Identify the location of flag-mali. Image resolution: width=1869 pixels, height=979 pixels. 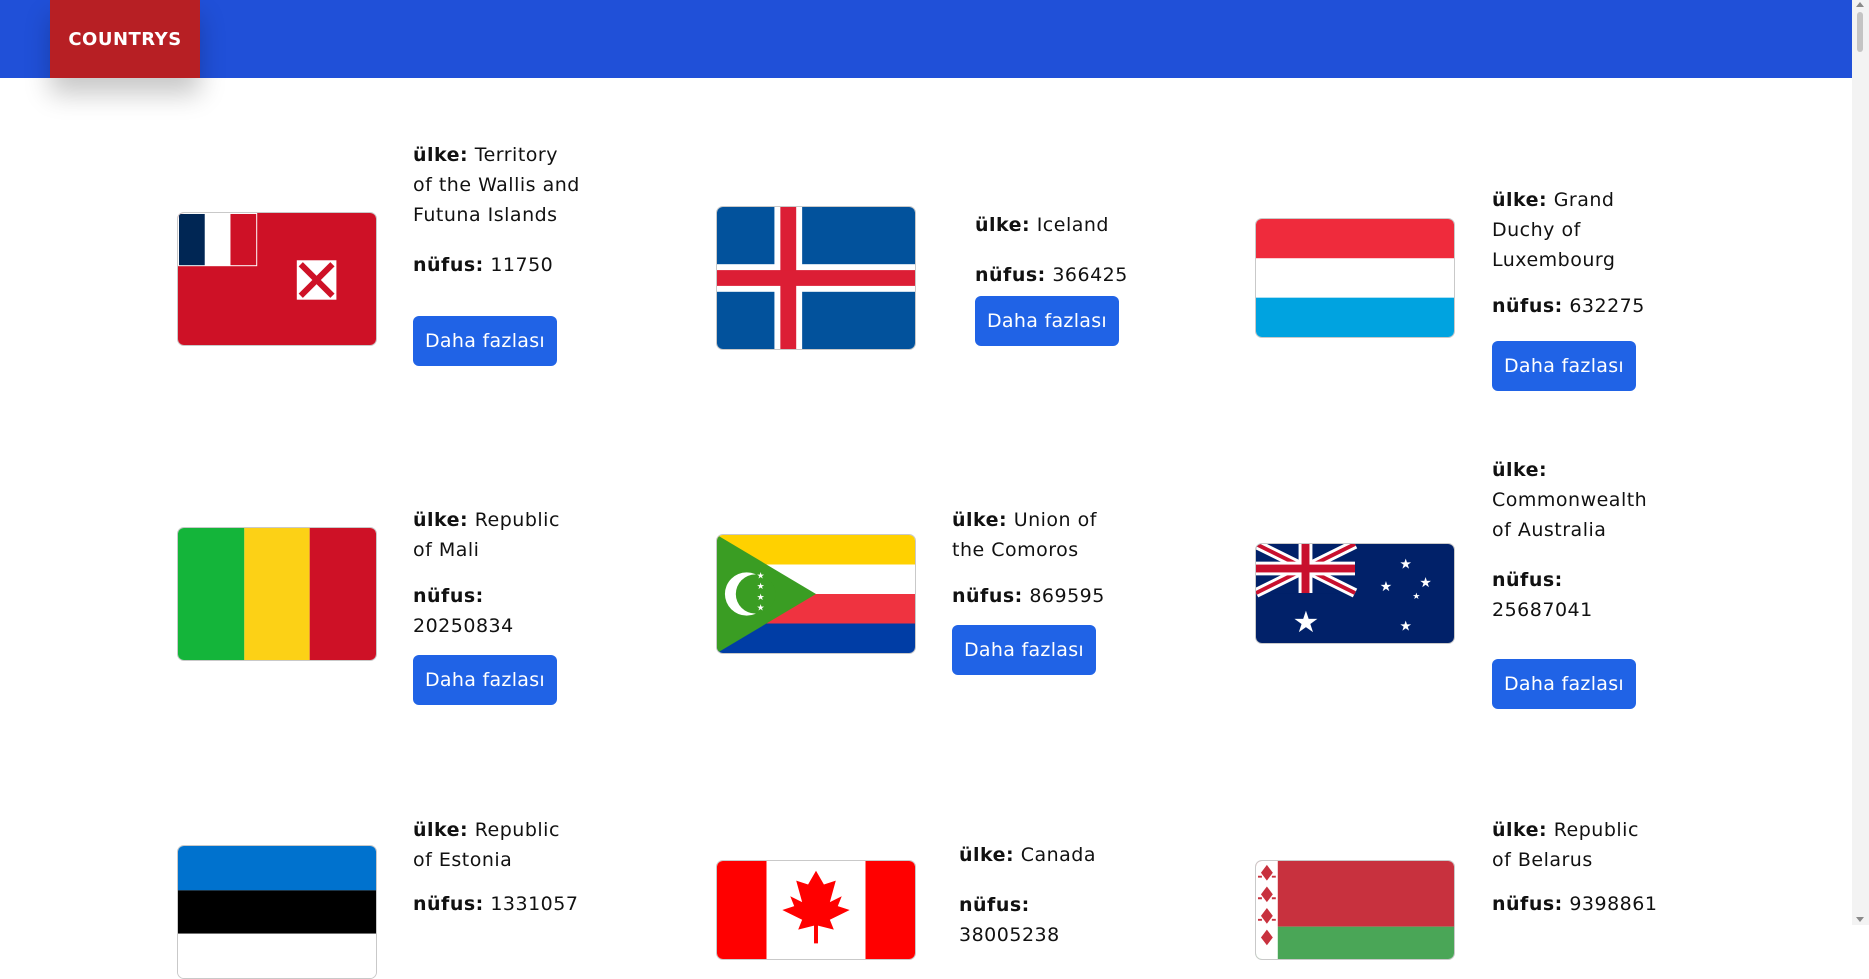
(277, 594).